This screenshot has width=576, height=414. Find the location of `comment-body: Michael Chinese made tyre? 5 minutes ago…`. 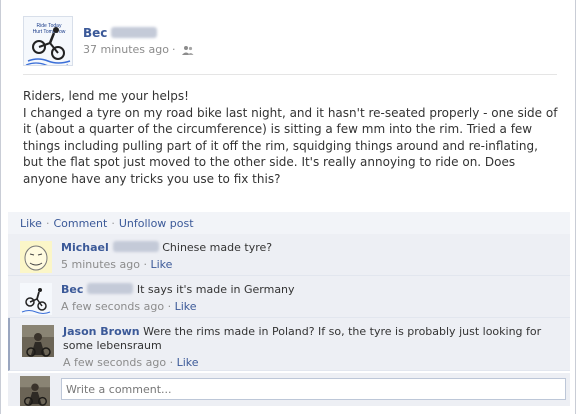

comment-body: Michael Chinese made tyre? 5 minutes ago… is located at coordinates (301, 256).